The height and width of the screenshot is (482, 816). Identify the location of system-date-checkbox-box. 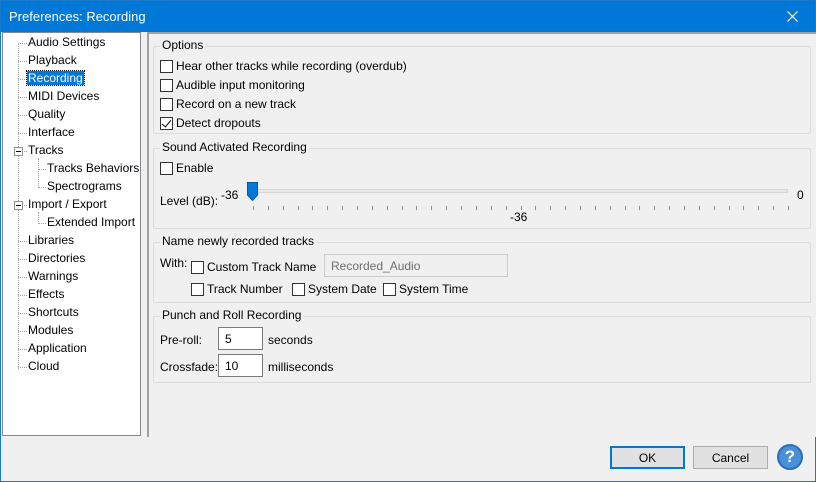
(298, 289).